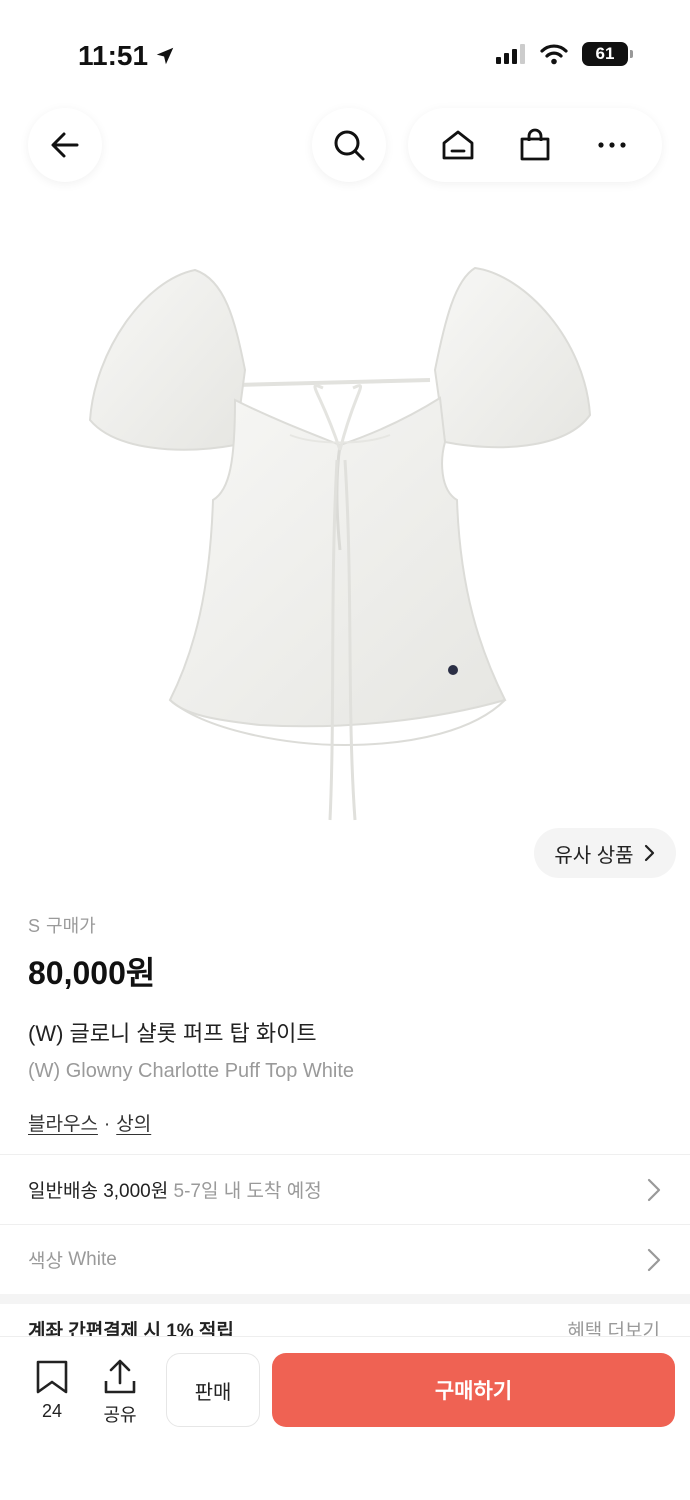 Image resolution: width=690 pixels, height=1500 pixels. Describe the element at coordinates (63, 1124) in the screenshot. I see `category-link-primary: 블라우스` at that location.